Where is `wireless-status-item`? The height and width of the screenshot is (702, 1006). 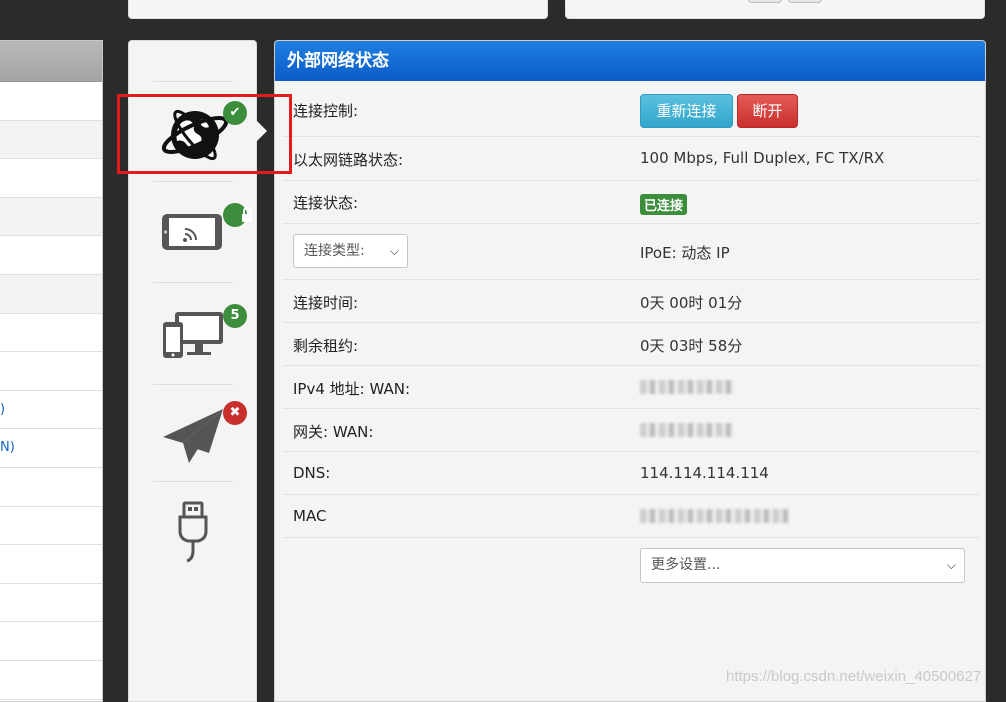
wireless-status-item is located at coordinates (192, 236).